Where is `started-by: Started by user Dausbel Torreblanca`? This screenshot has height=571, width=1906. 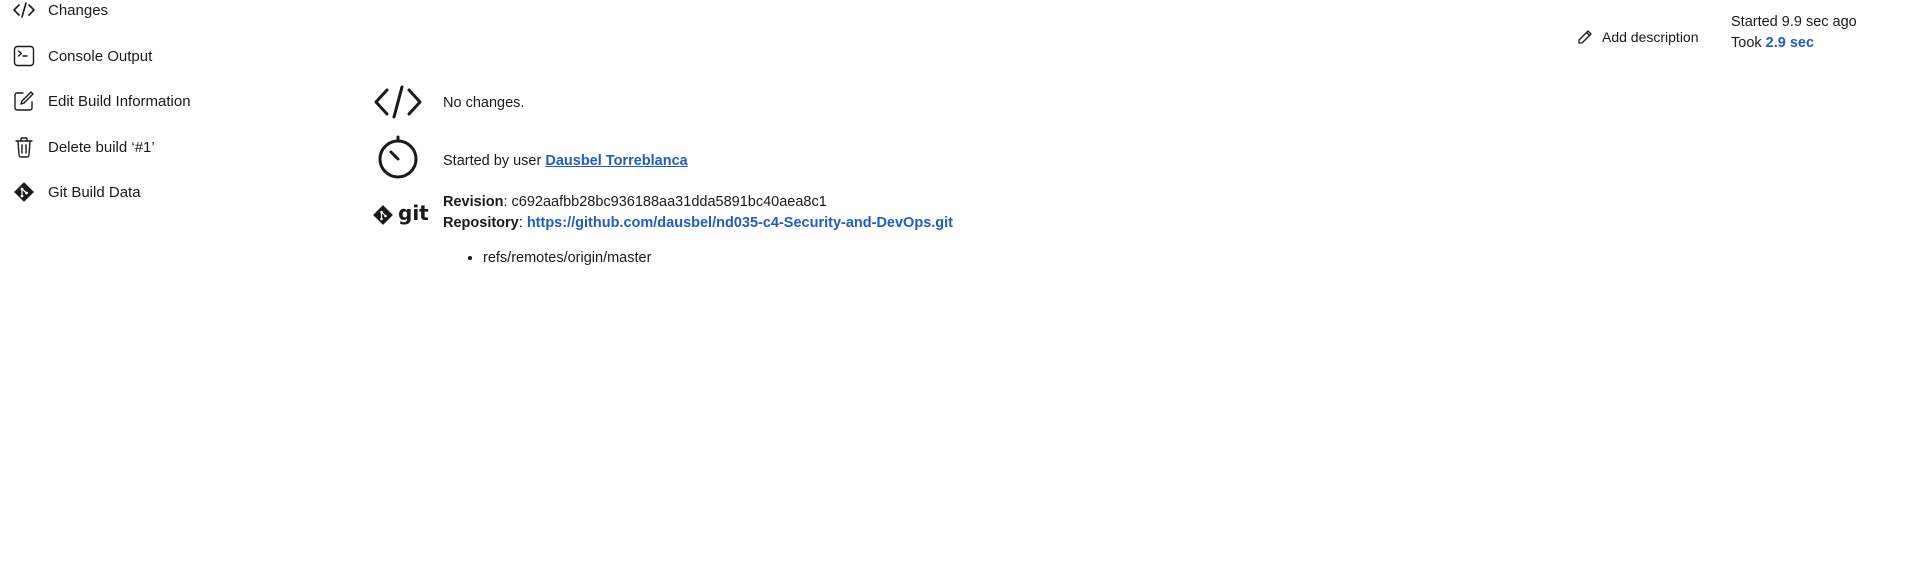
started-by: Started by user Dausbel Torreblanca is located at coordinates (565, 161).